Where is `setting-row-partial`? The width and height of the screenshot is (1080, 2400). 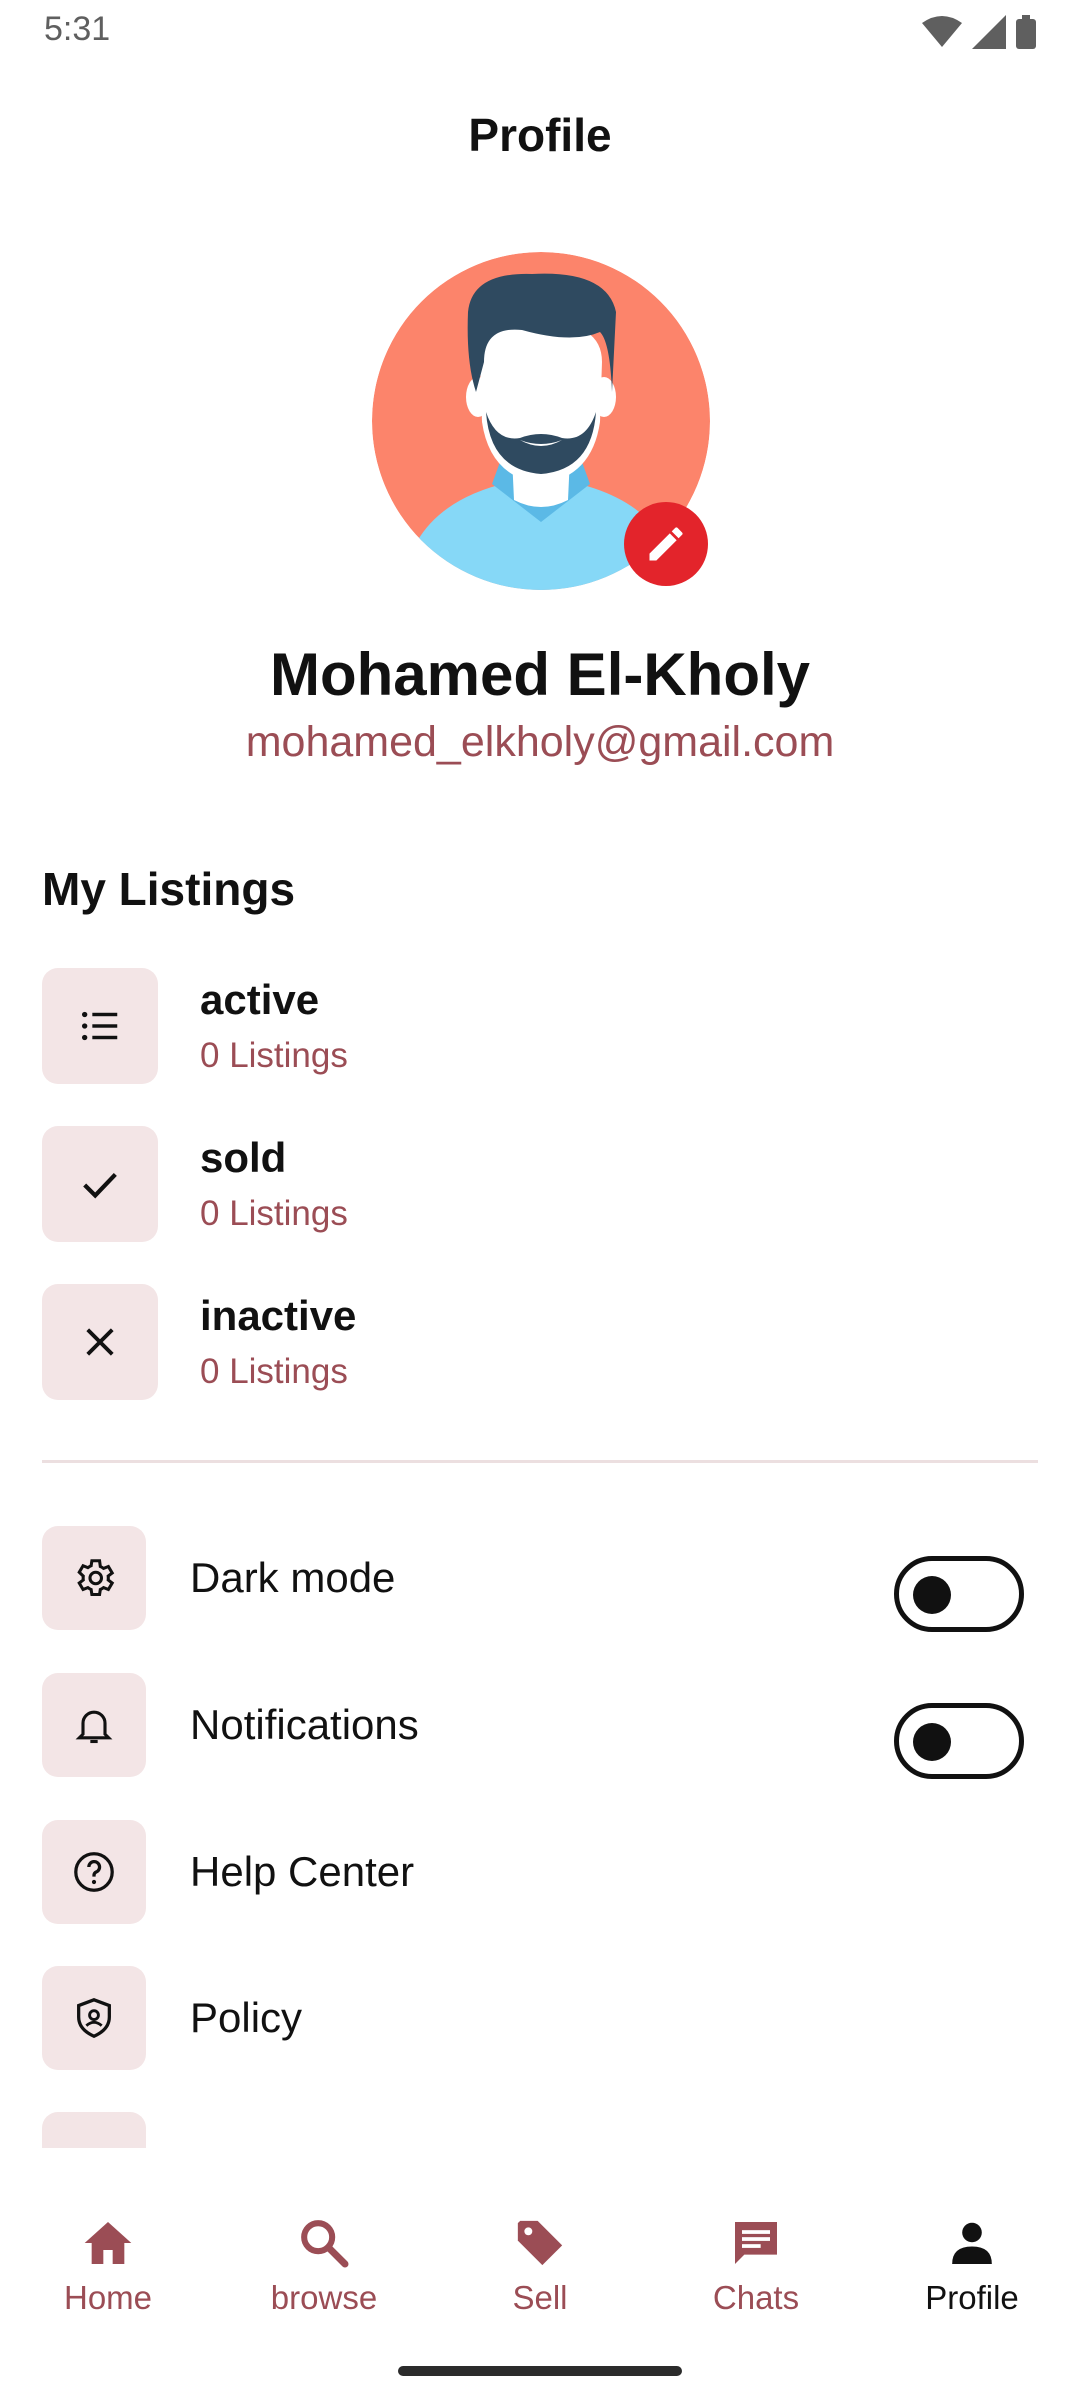 setting-row-partial is located at coordinates (94, 2130).